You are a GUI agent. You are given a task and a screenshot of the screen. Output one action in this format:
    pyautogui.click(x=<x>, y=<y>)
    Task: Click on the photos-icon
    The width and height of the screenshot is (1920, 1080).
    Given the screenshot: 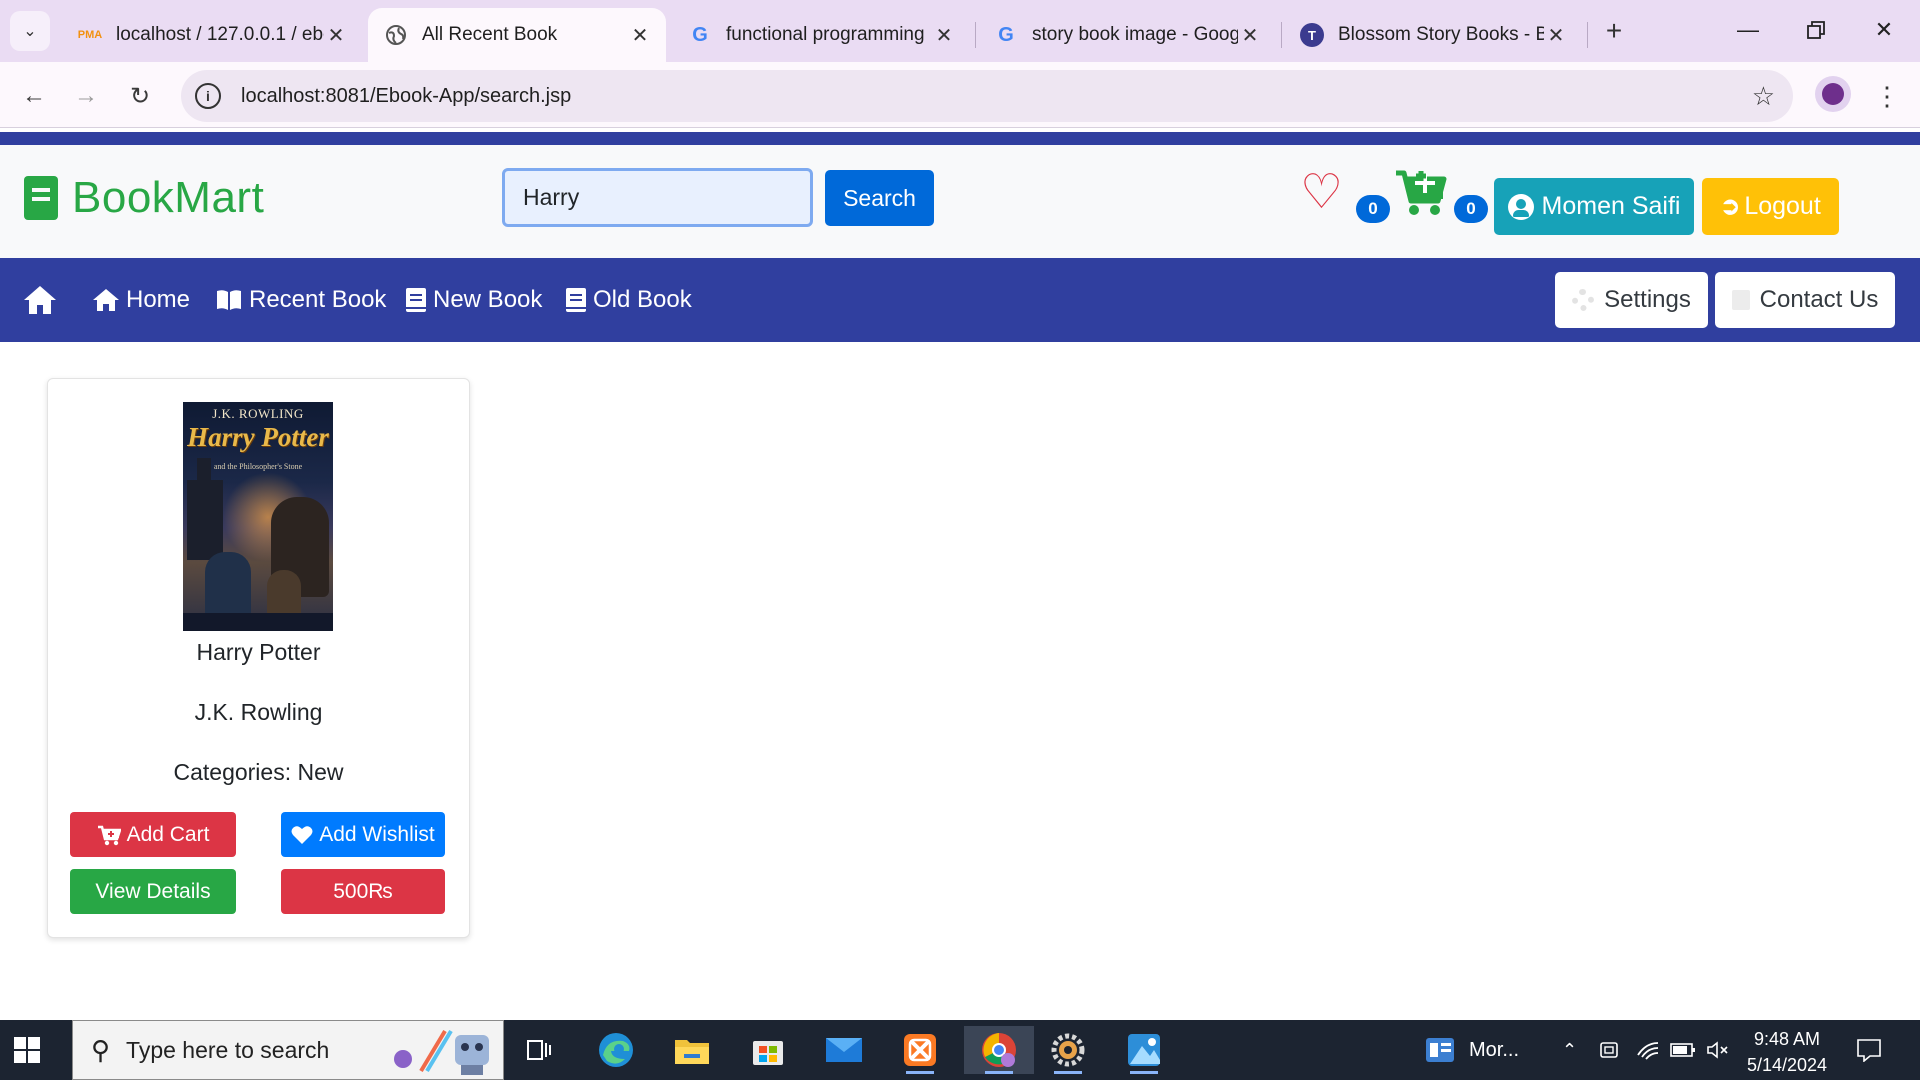 What is the action you would take?
    pyautogui.click(x=1144, y=1050)
    